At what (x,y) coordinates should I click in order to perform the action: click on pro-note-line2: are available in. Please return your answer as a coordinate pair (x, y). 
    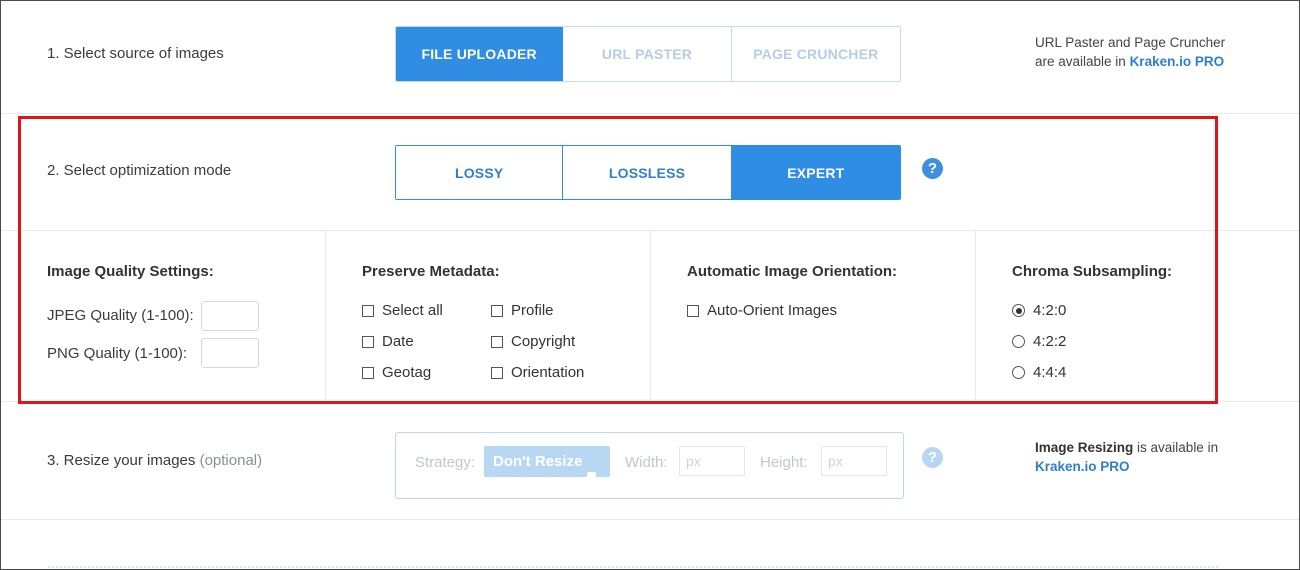
    Looking at the image, I should click on (1082, 61).